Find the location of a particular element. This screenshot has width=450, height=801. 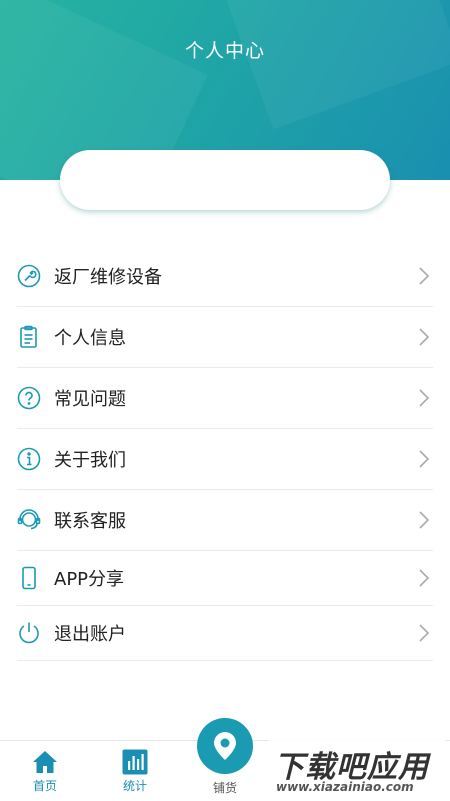

menu-item-repair: 返厂维修设备 is located at coordinates (225, 276).